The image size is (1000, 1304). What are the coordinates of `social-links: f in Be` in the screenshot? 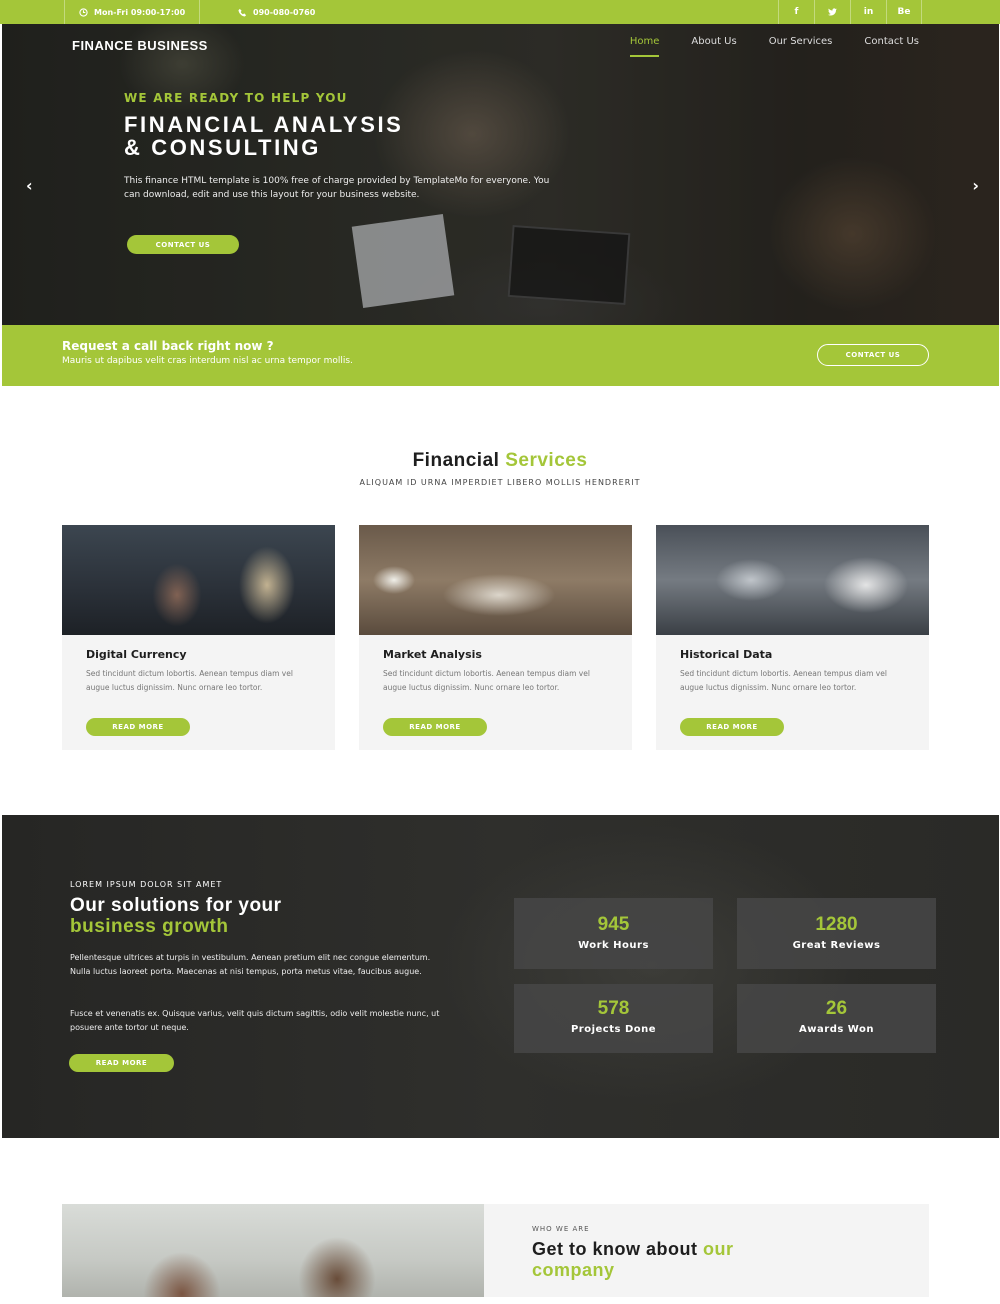 It's located at (850, 12).